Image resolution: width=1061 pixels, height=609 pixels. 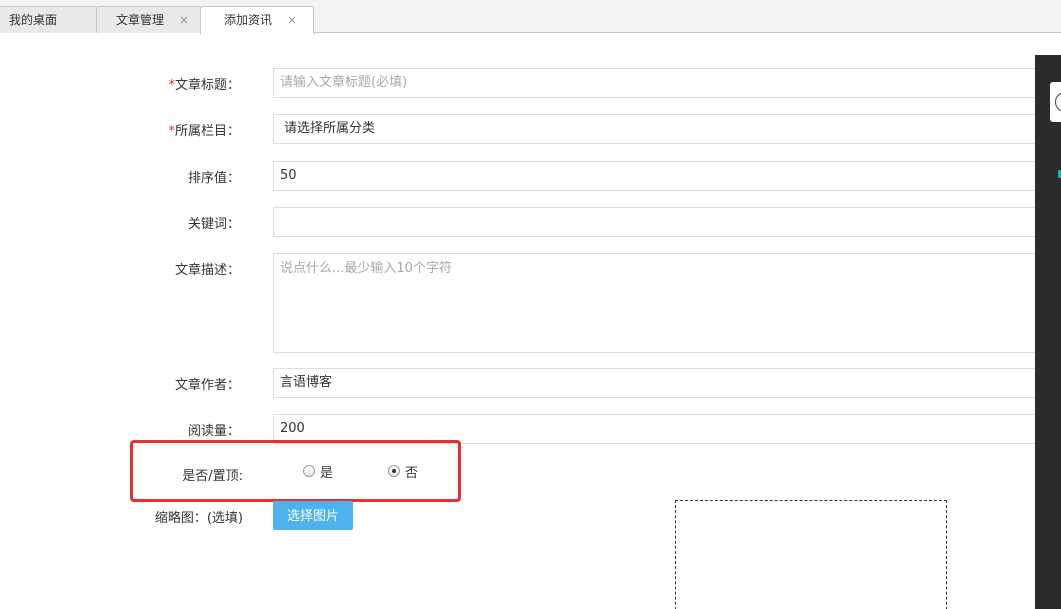 I want to click on tab-label: 文章管理, so click(x=140, y=20).